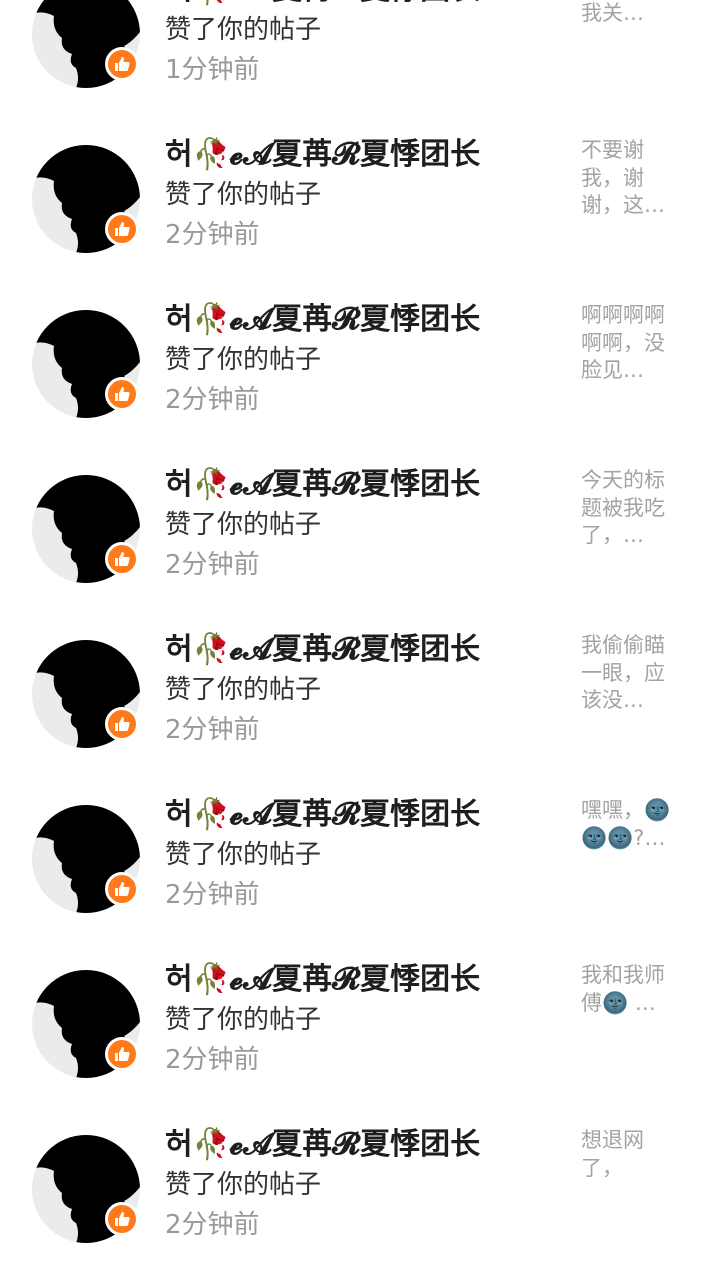 This screenshot has height=1282, width=719. What do you see at coordinates (359, 1203) in the screenshot?
I see `notification-item: 허🥀𝓮𝓐夏苒𝓡夏悸团长 赞了你的帖子 2分钟前 想退网了，` at bounding box center [359, 1203].